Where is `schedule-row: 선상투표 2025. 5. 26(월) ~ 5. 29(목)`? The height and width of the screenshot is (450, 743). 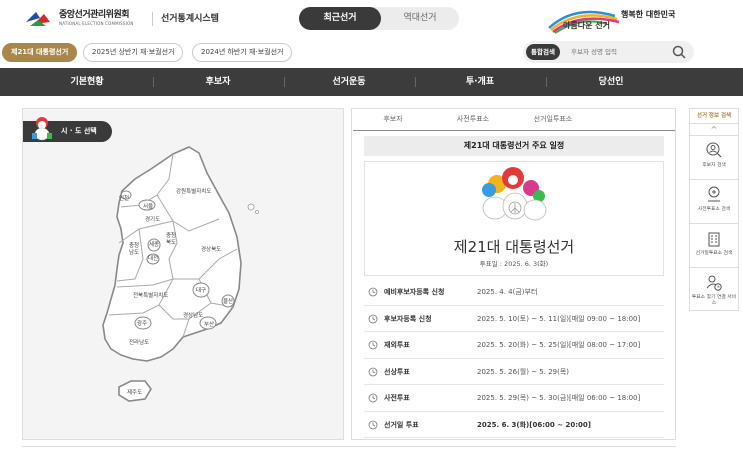
schedule-row: 선상투표 2025. 5. 26(월) ~ 5. 29(목) is located at coordinates (514, 372).